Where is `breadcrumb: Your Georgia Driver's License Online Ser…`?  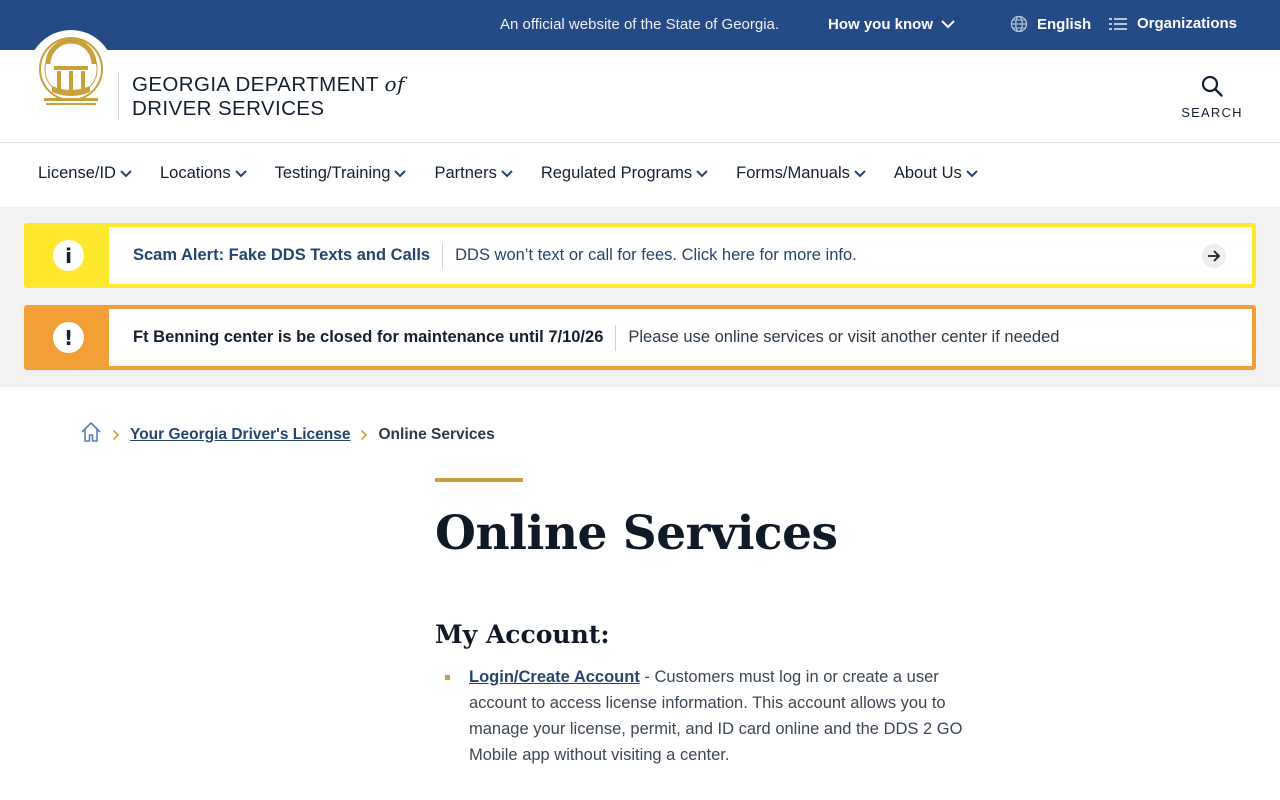 breadcrumb: Your Georgia Driver's License Online Ser… is located at coordinates (287, 434).